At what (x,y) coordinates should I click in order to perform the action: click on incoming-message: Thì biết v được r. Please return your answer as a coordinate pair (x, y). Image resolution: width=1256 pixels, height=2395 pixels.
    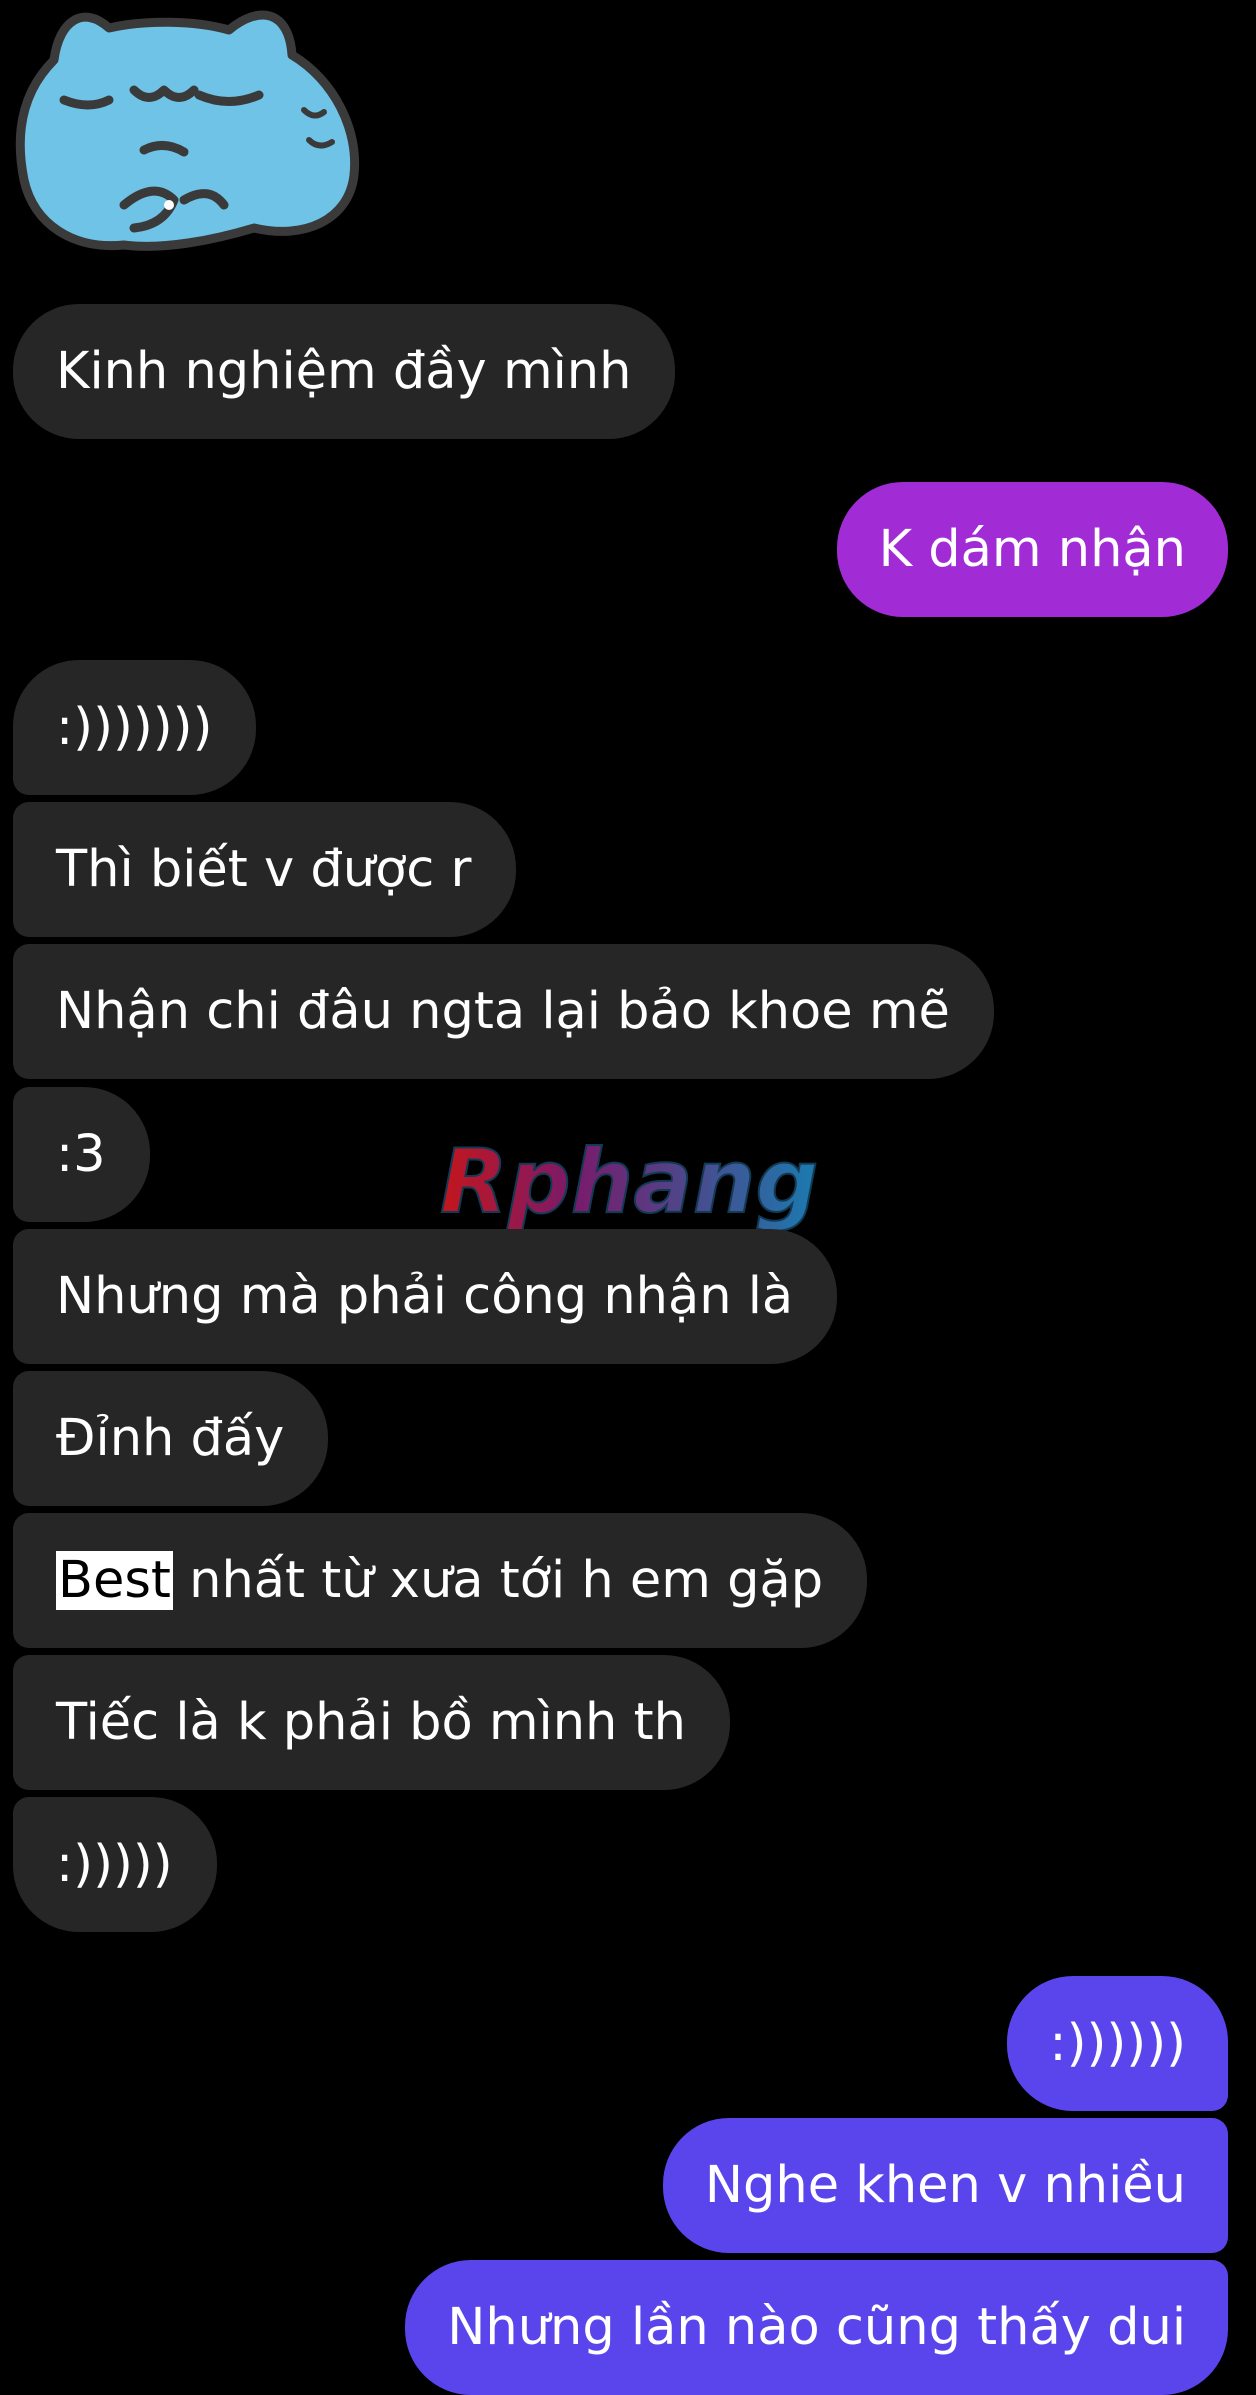
    Looking at the image, I should click on (264, 869).